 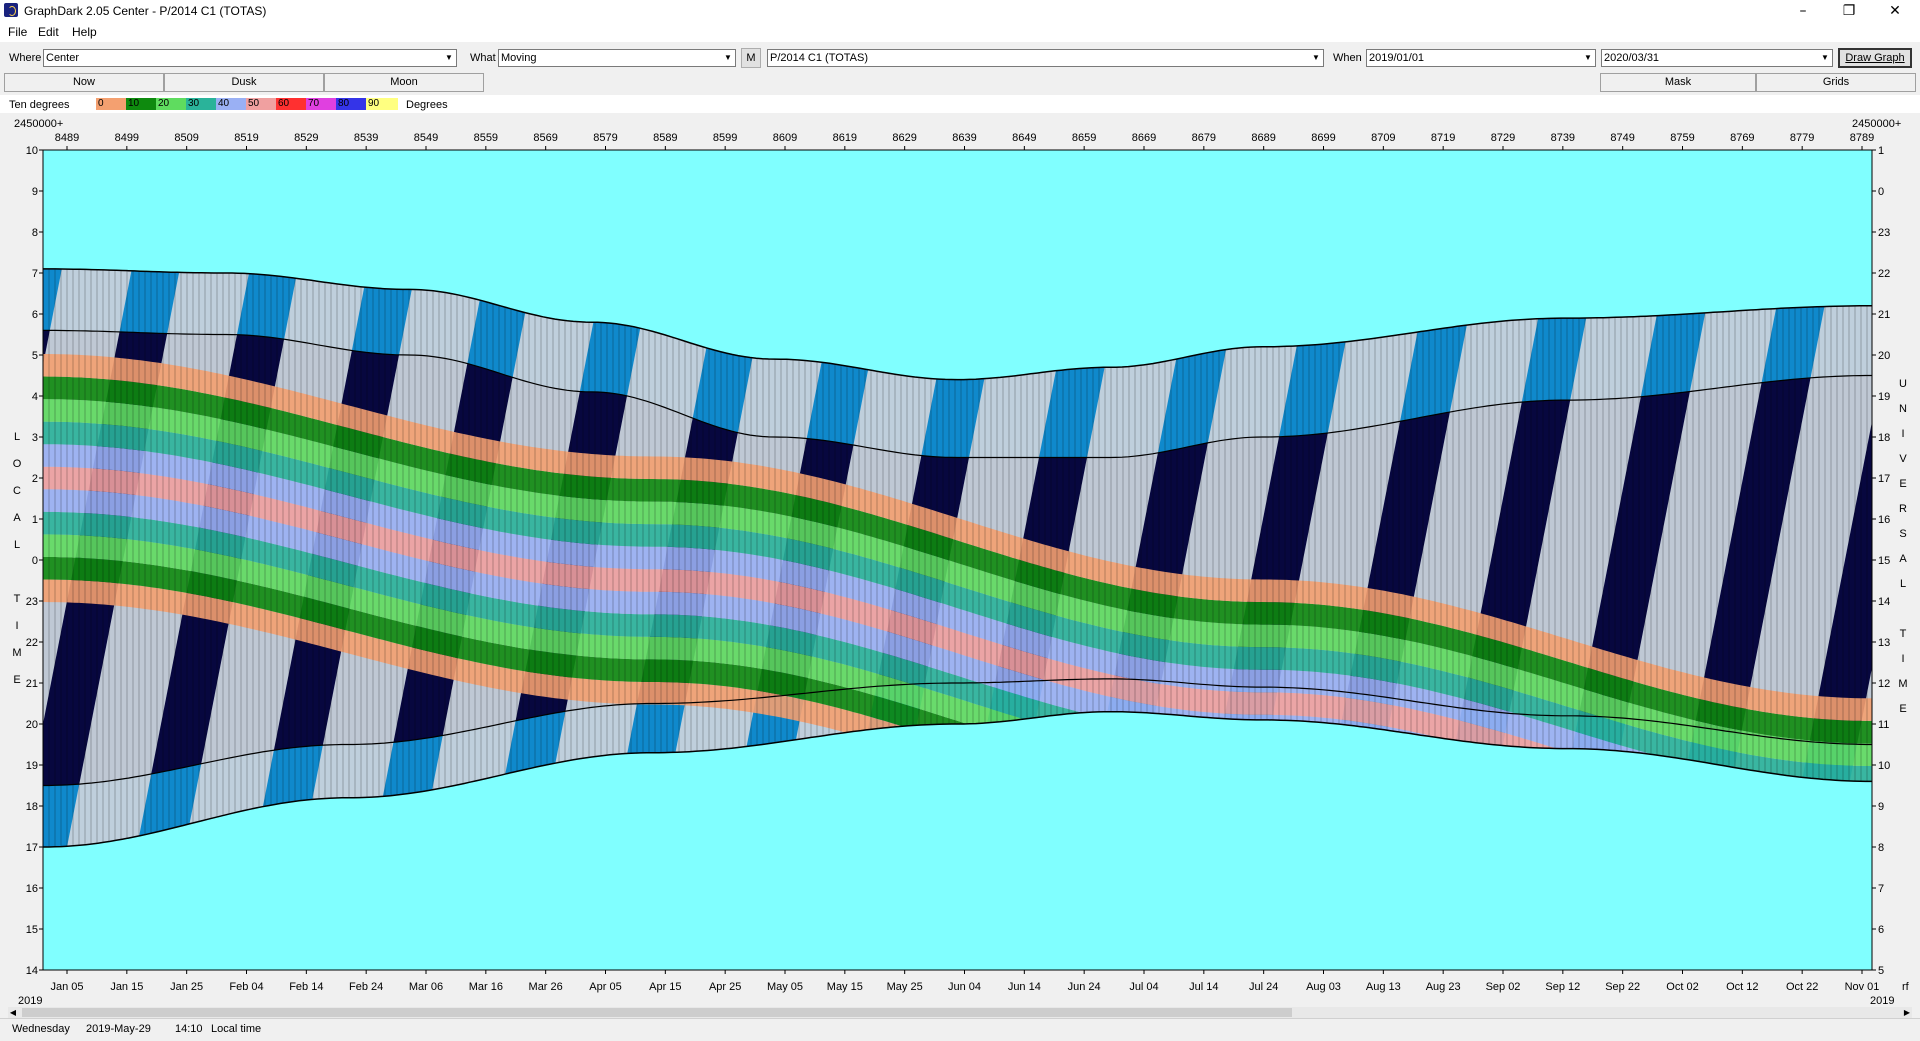 I want to click on year-right-label: 2019, so click(x=1882, y=1000).